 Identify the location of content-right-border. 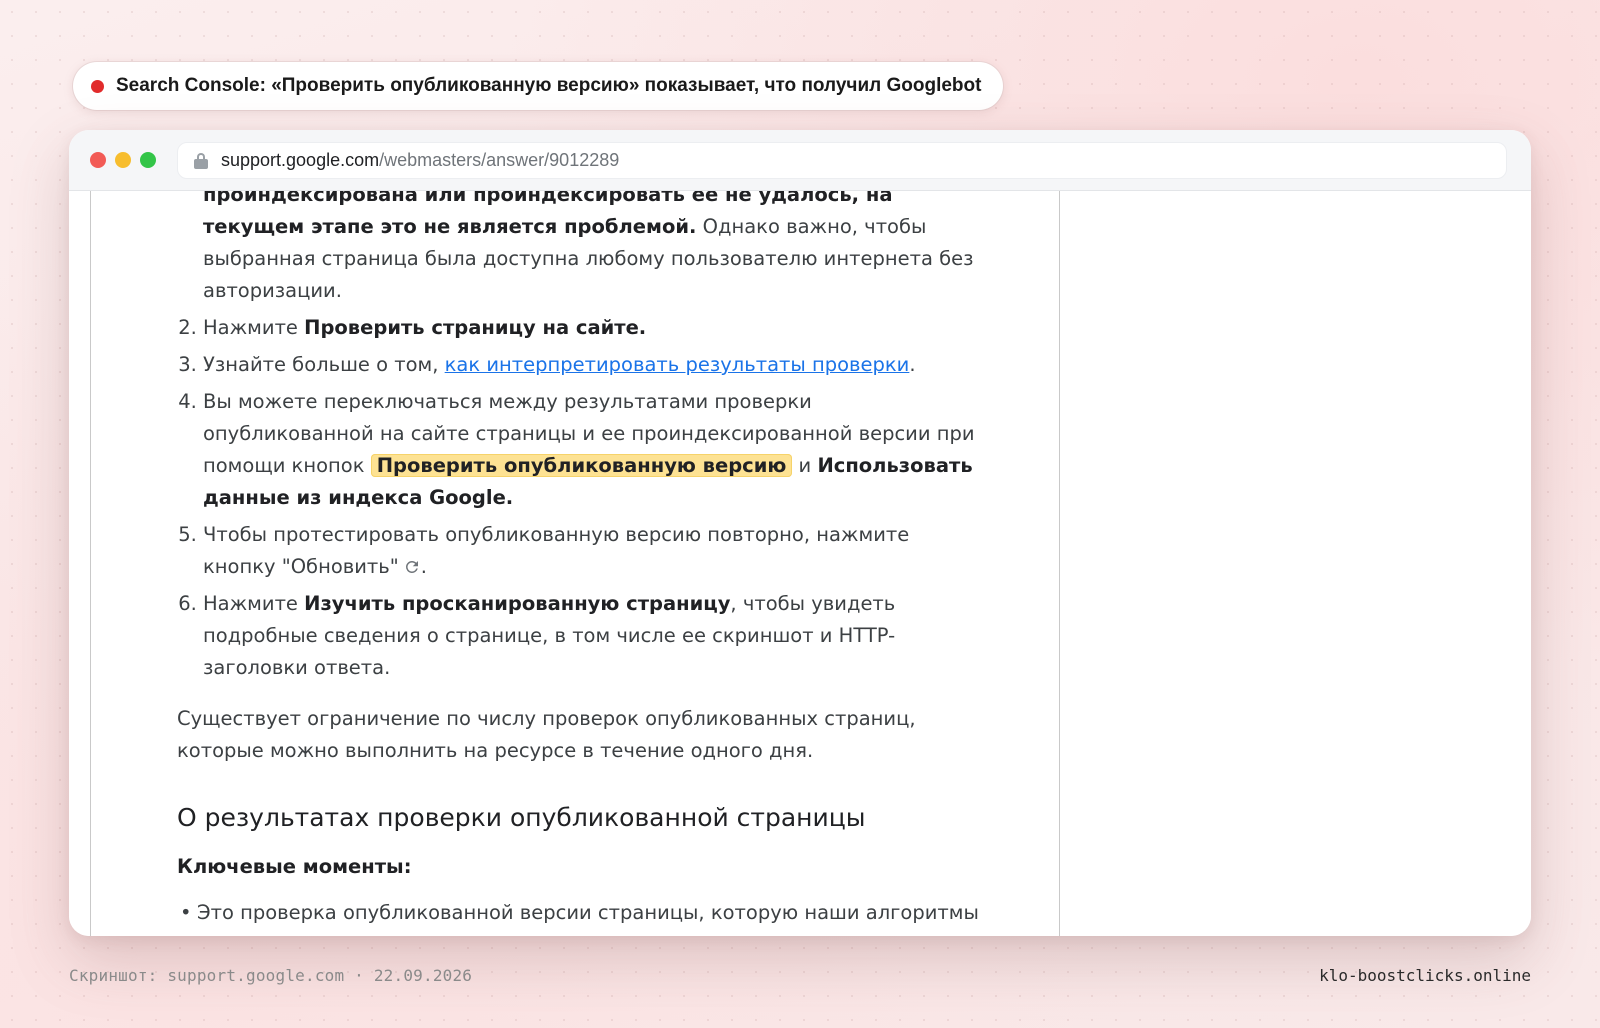
(1059, 563).